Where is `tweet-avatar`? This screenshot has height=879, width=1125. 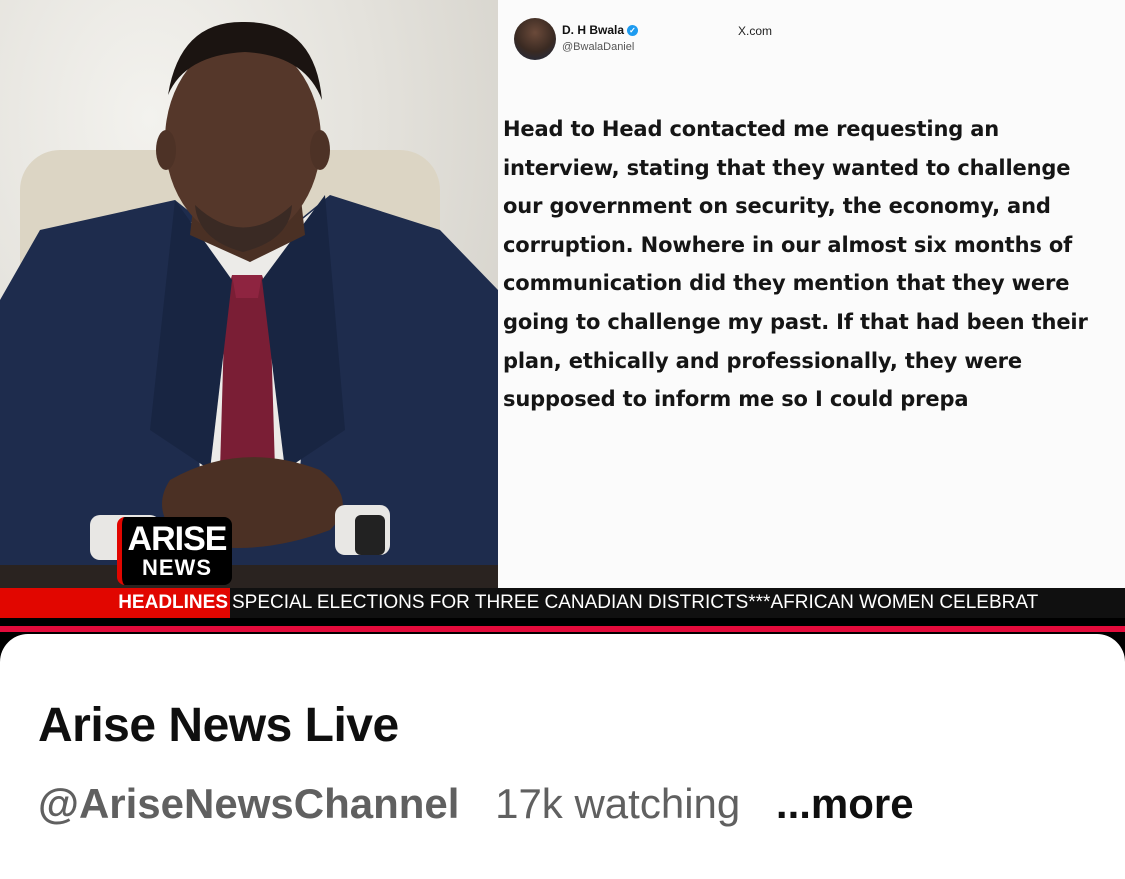
tweet-avatar is located at coordinates (535, 39).